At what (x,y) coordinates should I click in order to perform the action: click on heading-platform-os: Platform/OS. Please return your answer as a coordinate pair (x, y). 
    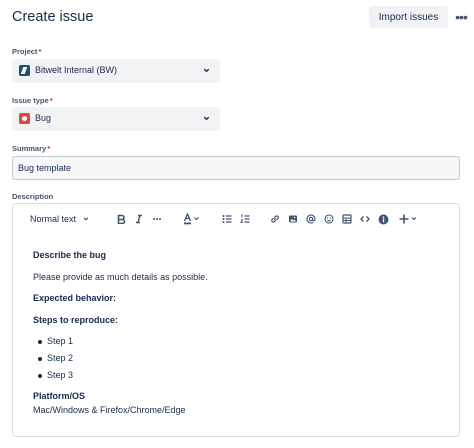
    Looking at the image, I should click on (59, 396).